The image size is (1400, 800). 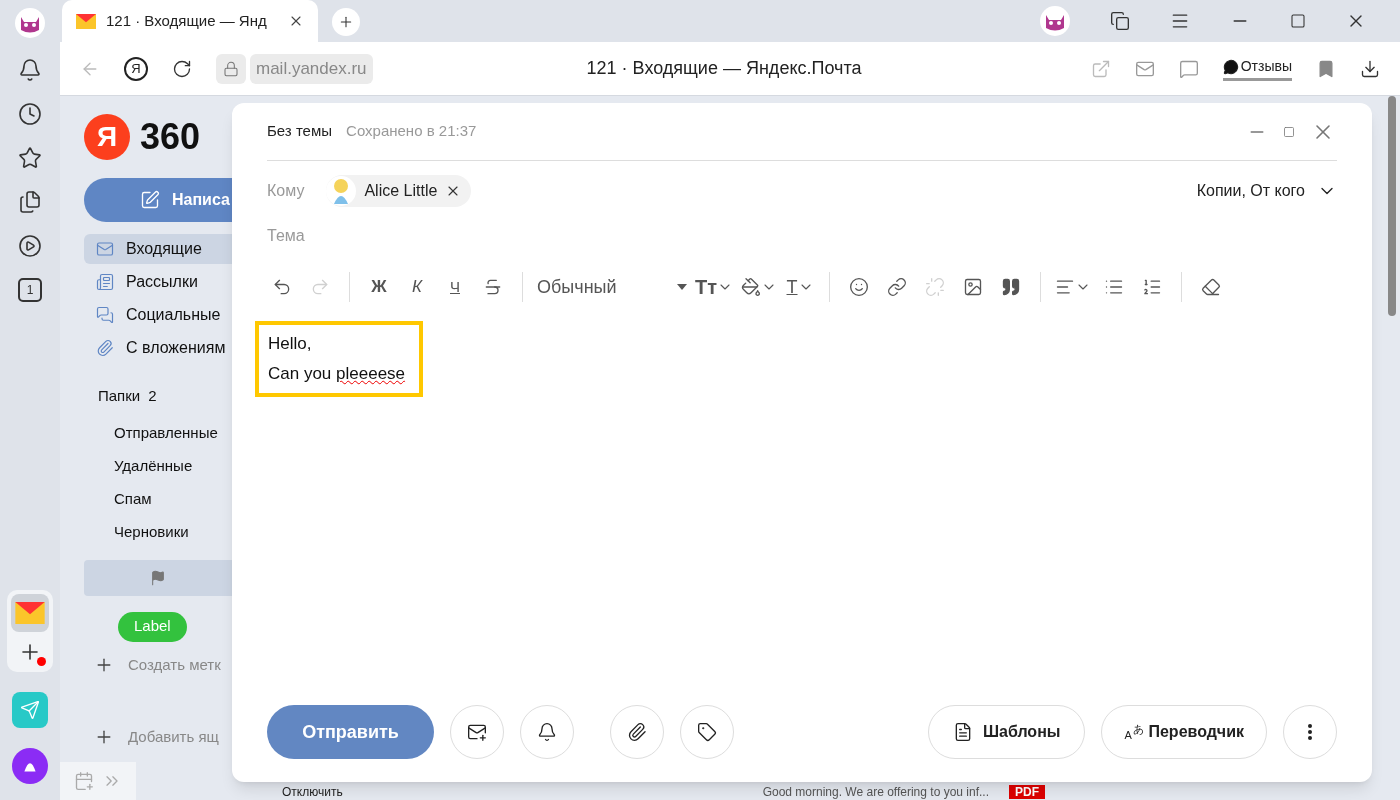 I want to click on paint-bucket-icon, so click(x=751, y=287).